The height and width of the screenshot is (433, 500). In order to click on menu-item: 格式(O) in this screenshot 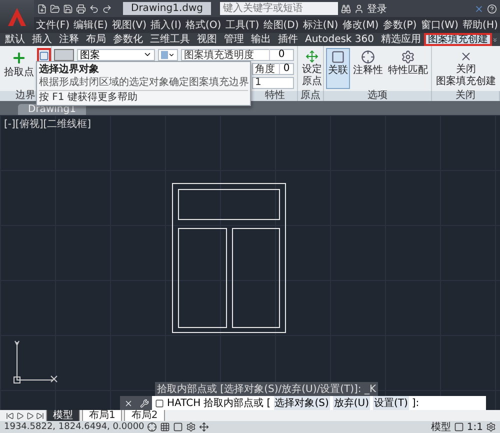, I will do `click(203, 25)`.